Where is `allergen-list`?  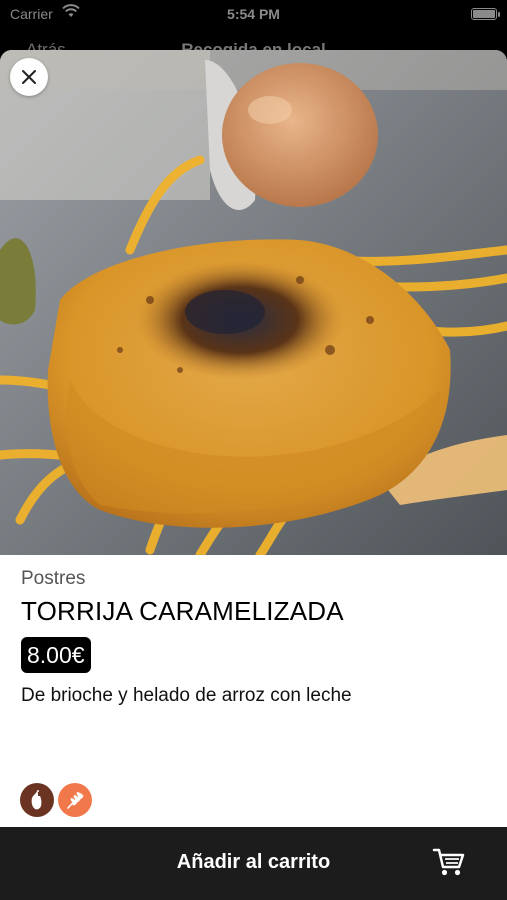 allergen-list is located at coordinates (56, 800).